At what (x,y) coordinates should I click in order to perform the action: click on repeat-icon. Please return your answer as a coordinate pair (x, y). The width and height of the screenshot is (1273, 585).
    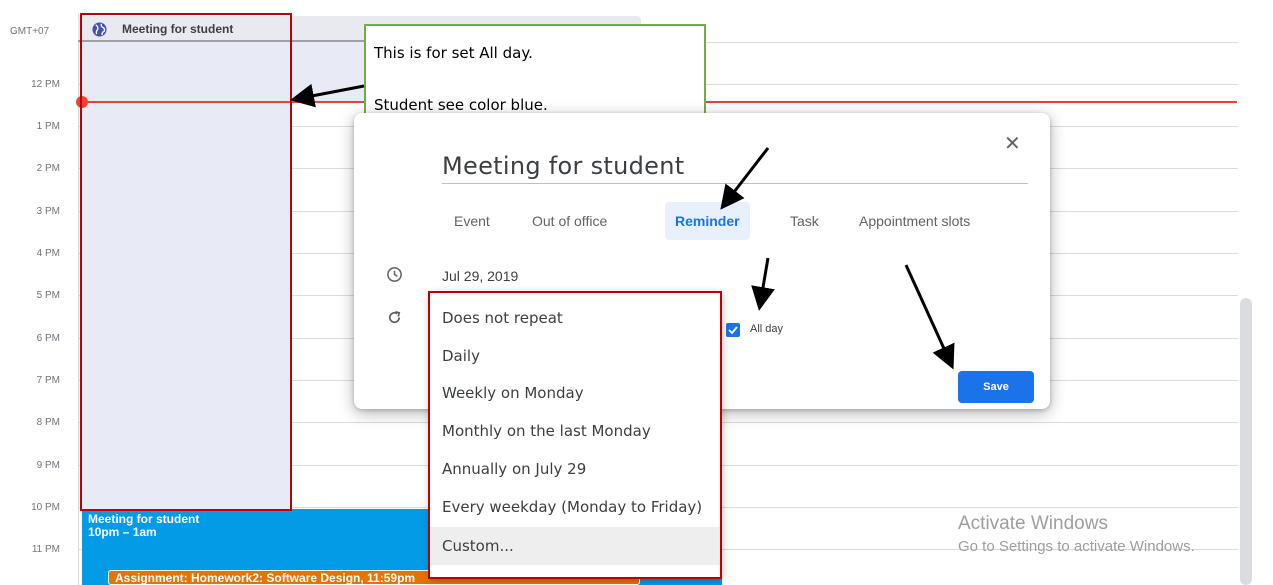
    Looking at the image, I should click on (394, 317).